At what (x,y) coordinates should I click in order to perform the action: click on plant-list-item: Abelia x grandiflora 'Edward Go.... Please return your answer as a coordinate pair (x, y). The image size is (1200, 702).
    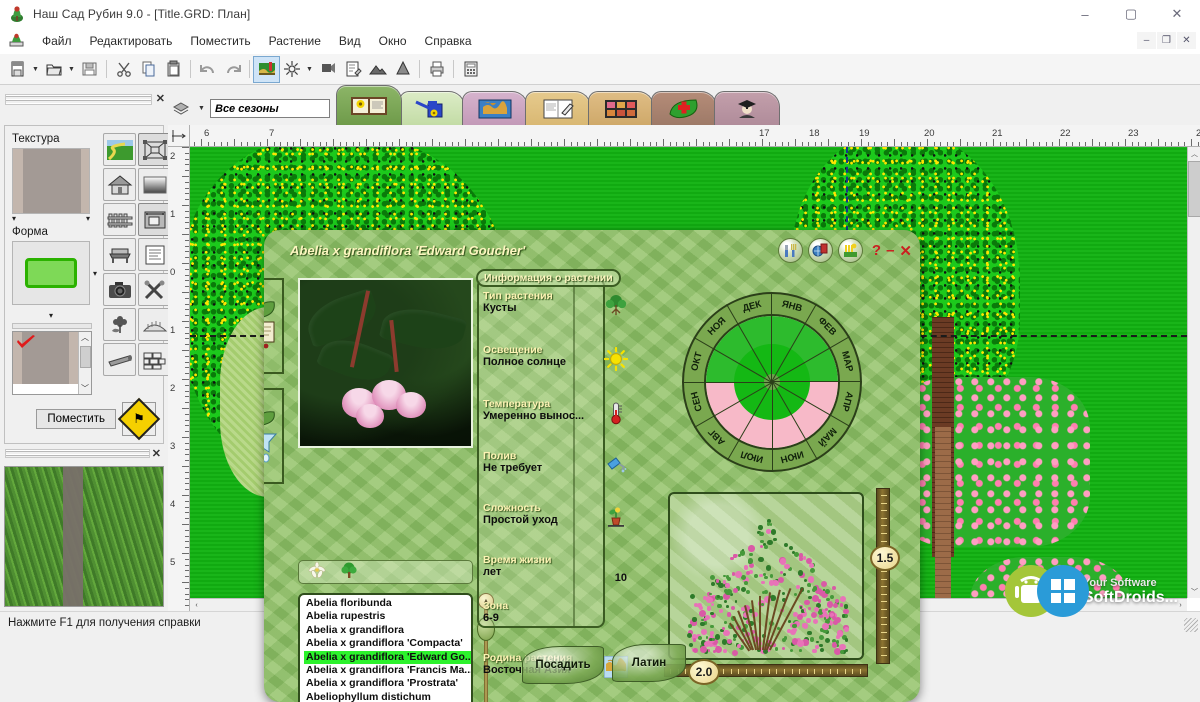
    Looking at the image, I should click on (387, 657).